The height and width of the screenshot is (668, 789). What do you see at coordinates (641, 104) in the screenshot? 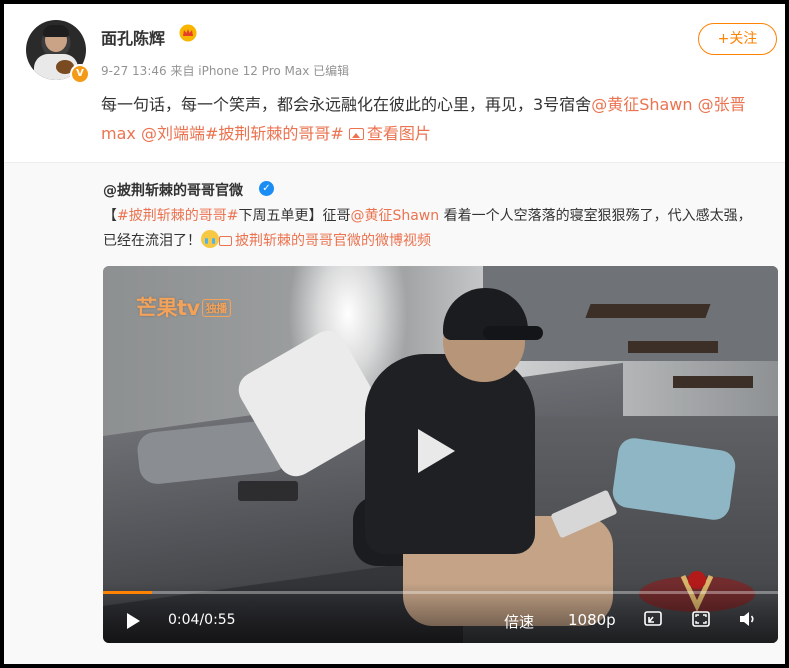
I see `mention-huangzheng: @黄征Shawn` at bounding box center [641, 104].